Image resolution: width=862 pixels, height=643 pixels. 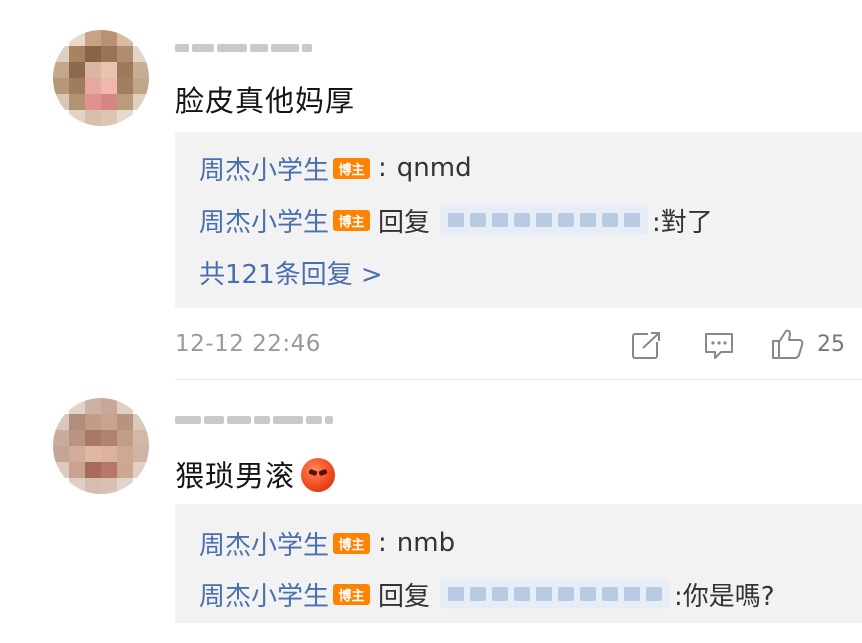 I want to click on reply-item: 周杰小学生 博主 回复 :對了, so click(x=456, y=220).